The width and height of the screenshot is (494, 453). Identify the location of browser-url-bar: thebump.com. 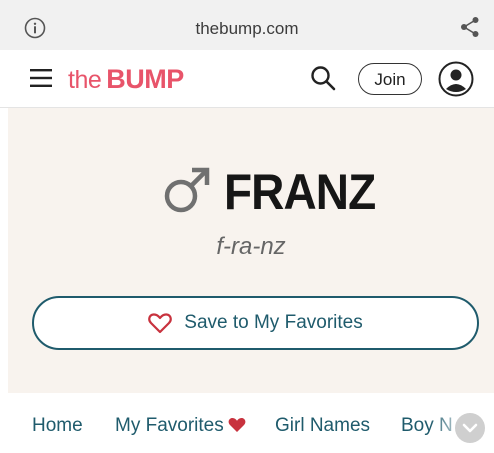
(247, 25).